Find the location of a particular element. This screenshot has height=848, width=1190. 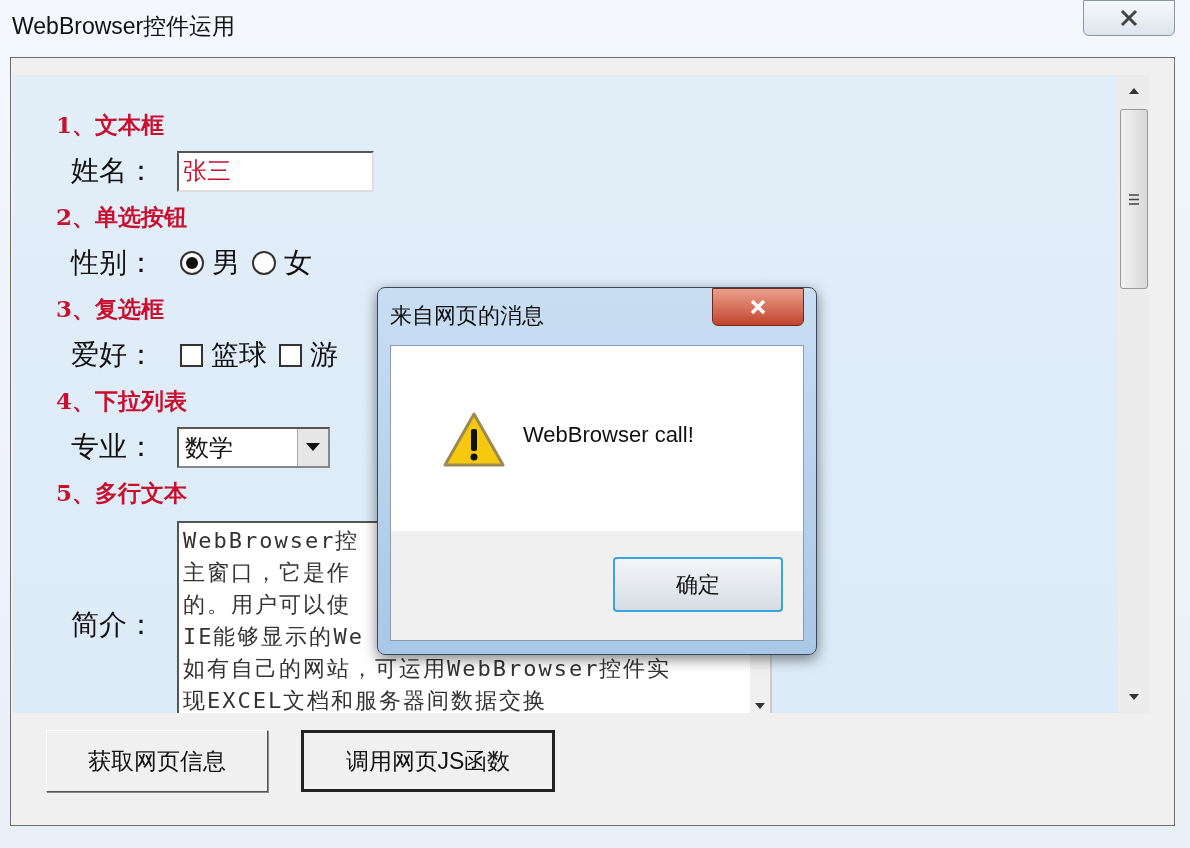

field-label: 专业： is located at coordinates (113, 447).